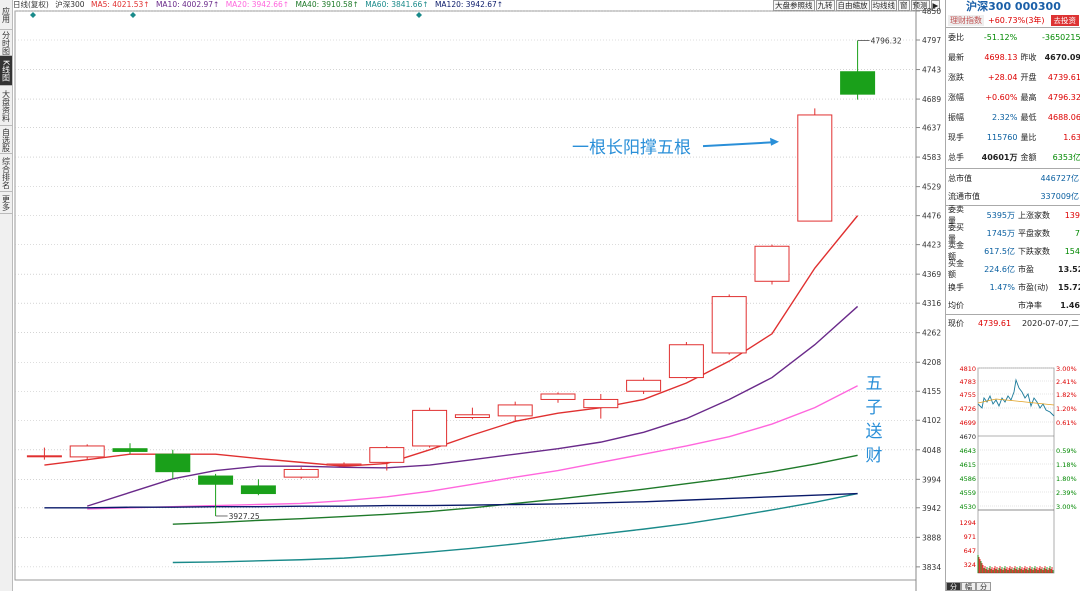 The width and height of the screenshot is (1080, 592). What do you see at coordinates (6, 43) in the screenshot?
I see `left-tab-1: 分时图` at bounding box center [6, 43].